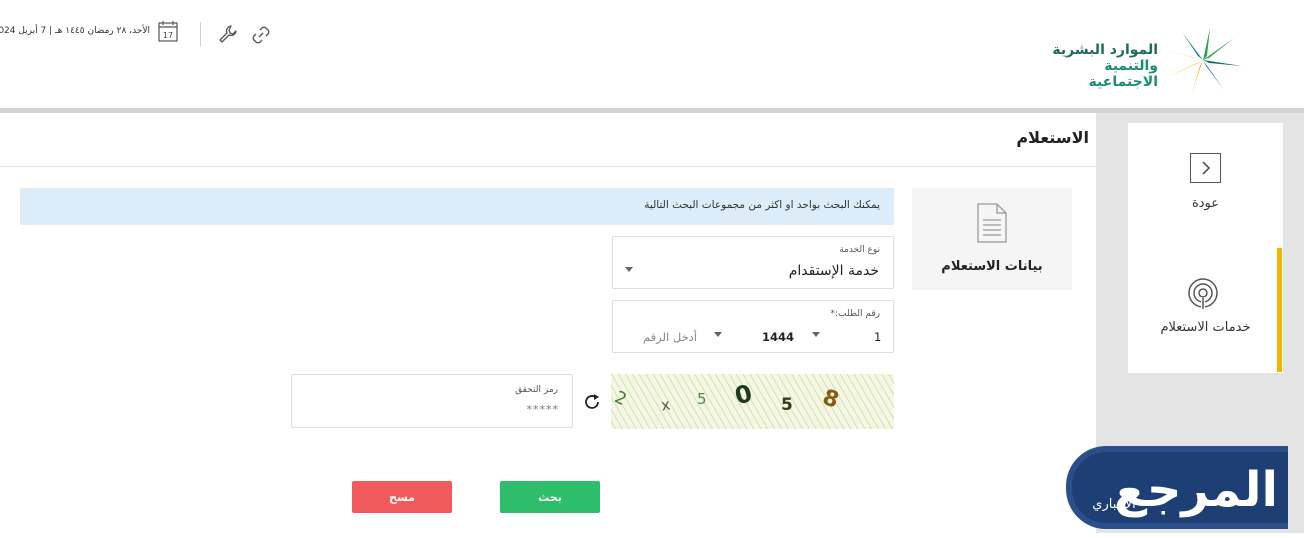 Image resolution: width=1304 pixels, height=538 pixels. What do you see at coordinates (992, 223) in the screenshot?
I see `document-icon` at bounding box center [992, 223].